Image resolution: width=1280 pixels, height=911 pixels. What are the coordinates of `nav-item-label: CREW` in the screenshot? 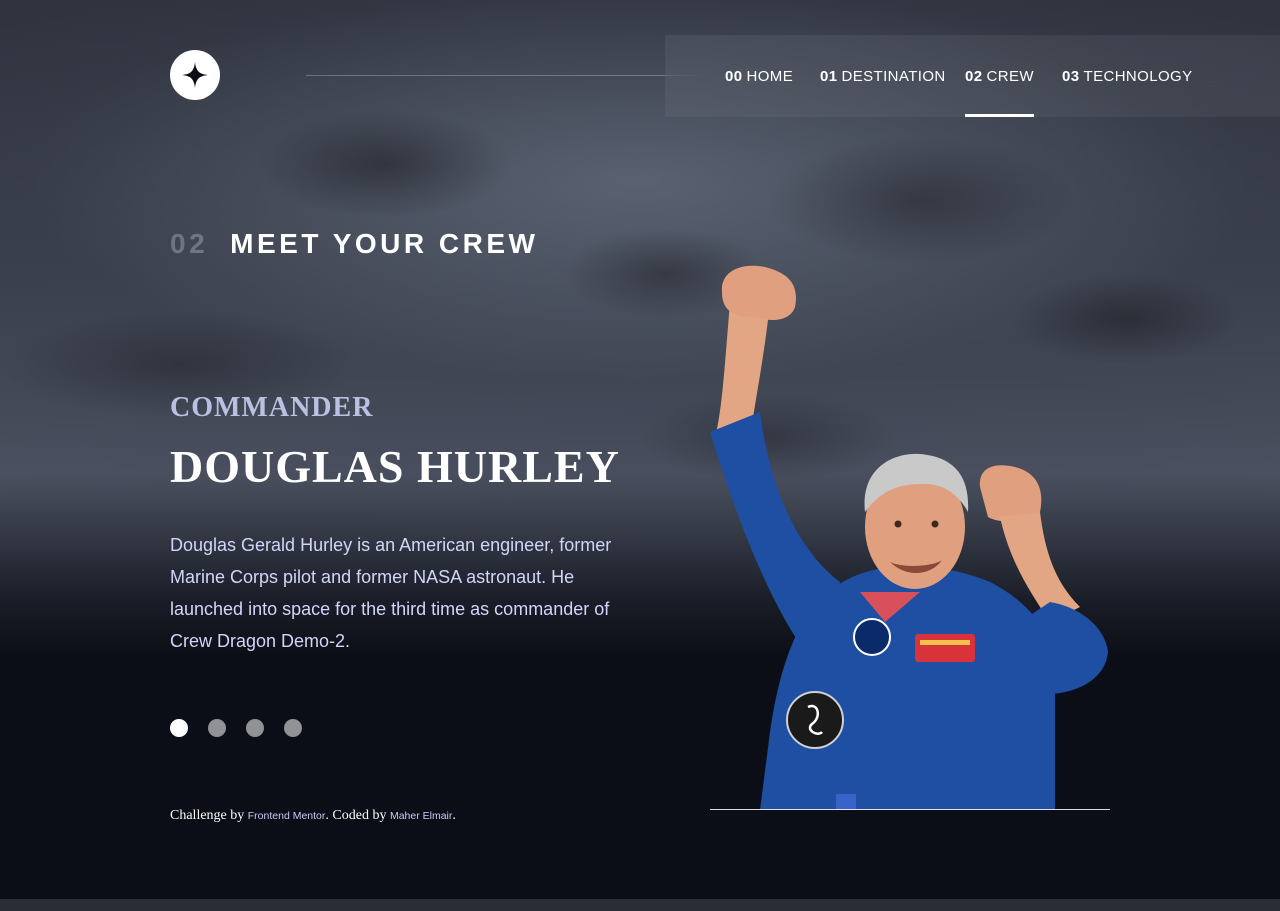 It's located at (1010, 76).